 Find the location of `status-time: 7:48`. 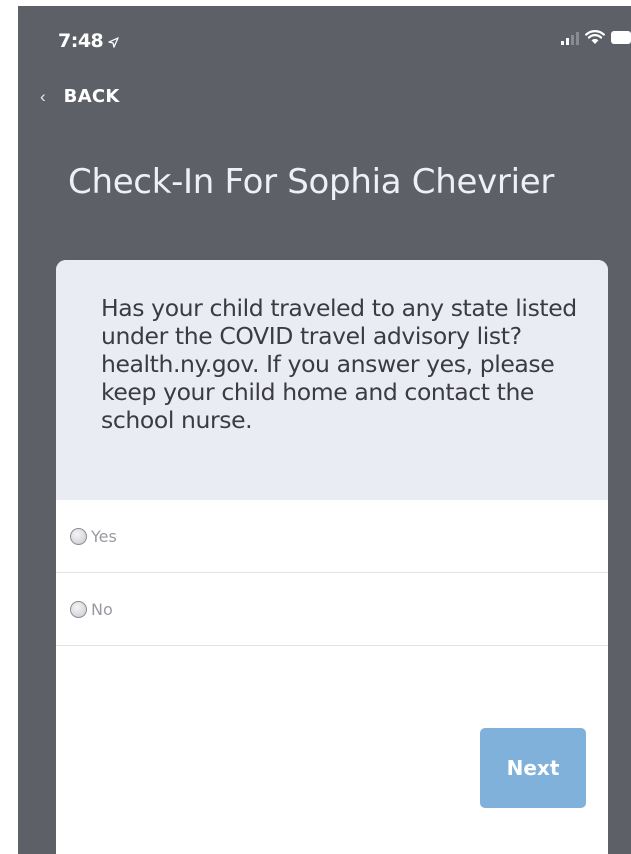

status-time: 7:48 is located at coordinates (88, 41).